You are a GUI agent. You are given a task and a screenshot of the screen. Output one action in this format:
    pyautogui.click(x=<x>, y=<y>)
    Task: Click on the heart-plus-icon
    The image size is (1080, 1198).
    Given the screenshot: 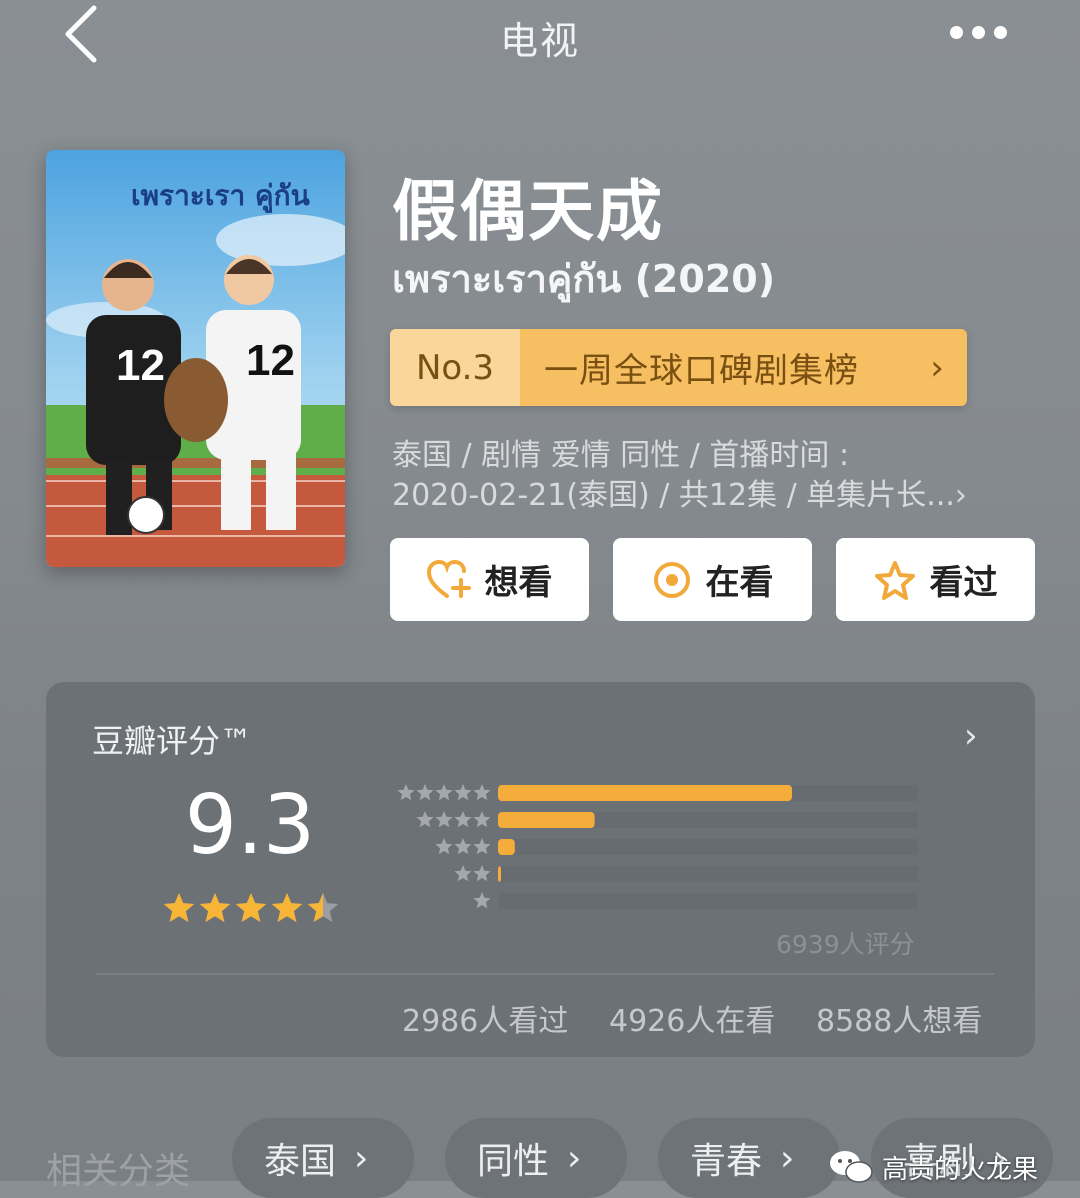 What is the action you would take?
    pyautogui.click(x=448, y=578)
    